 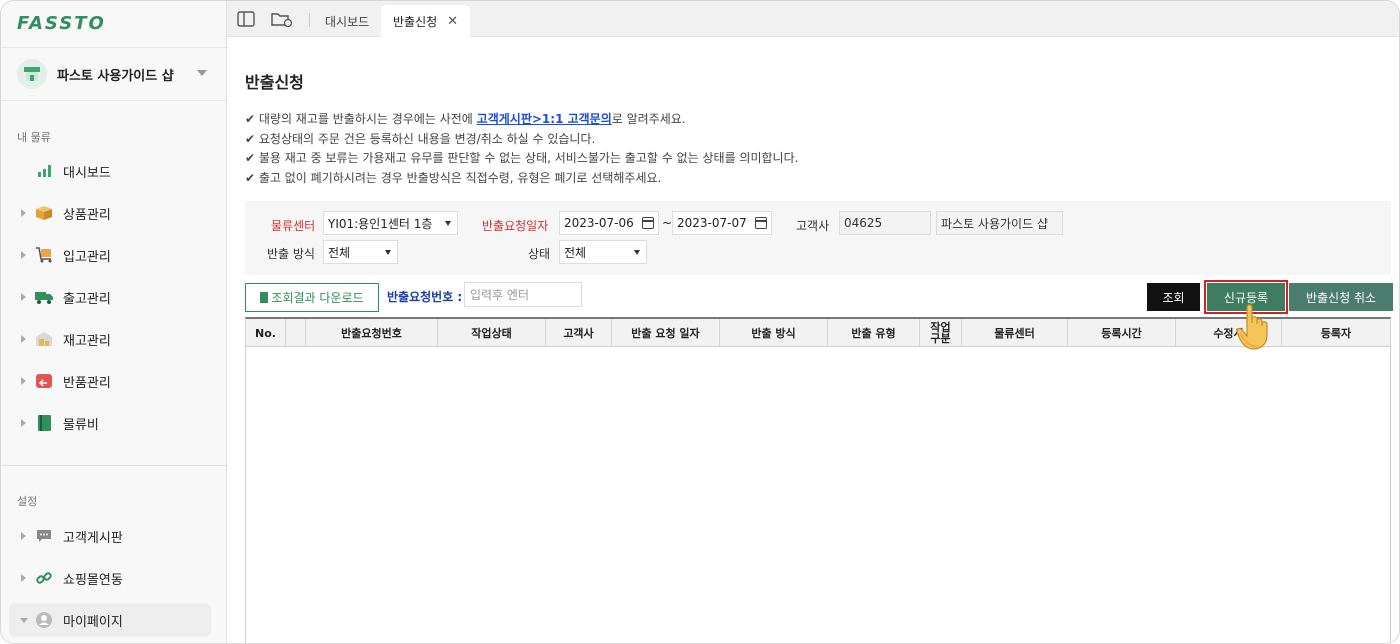 I want to click on box-icon, so click(x=44, y=213).